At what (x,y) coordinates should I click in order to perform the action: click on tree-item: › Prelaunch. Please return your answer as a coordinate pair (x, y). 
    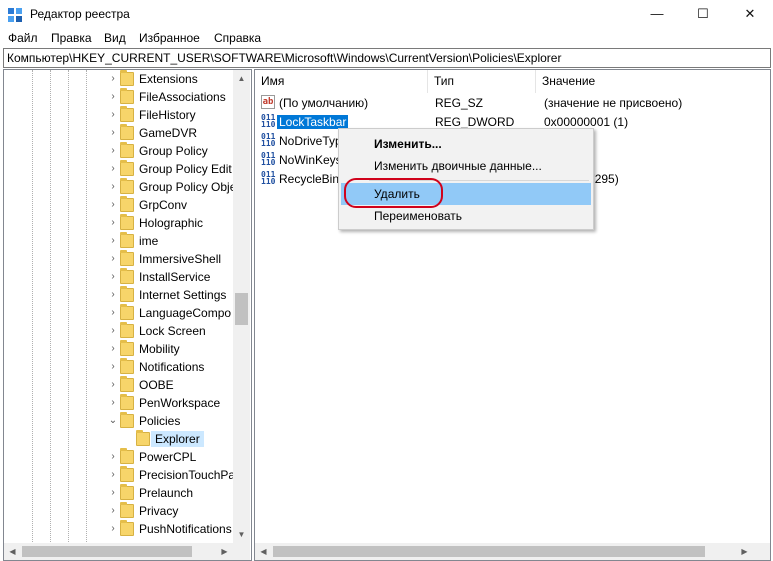
    Looking at the image, I should click on (119, 493).